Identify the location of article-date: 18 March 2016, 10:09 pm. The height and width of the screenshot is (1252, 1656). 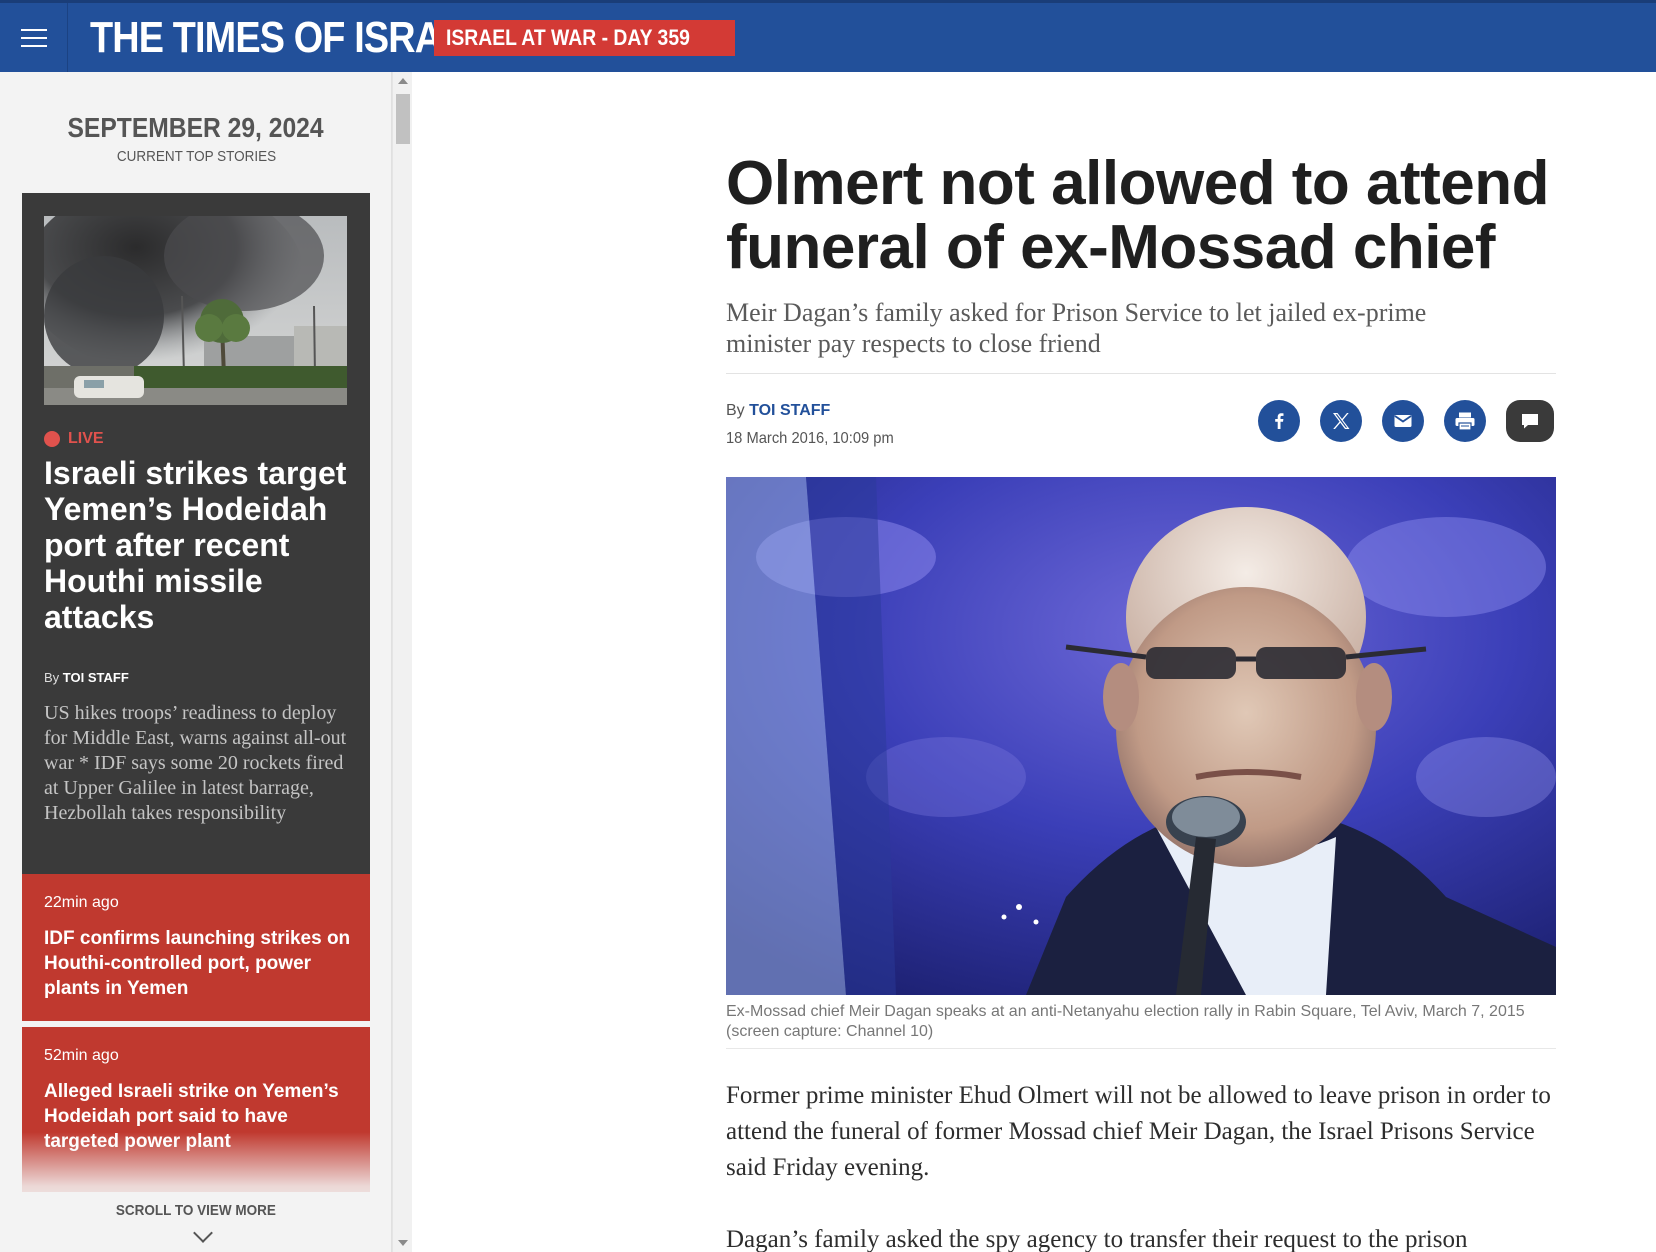
(817, 439).